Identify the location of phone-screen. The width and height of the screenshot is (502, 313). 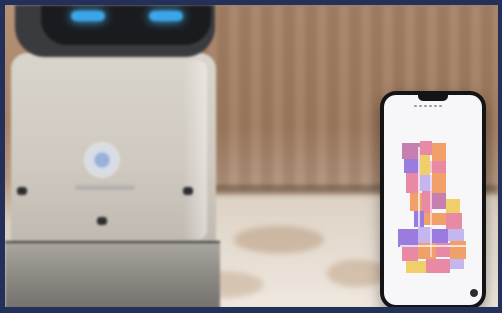
(433, 200).